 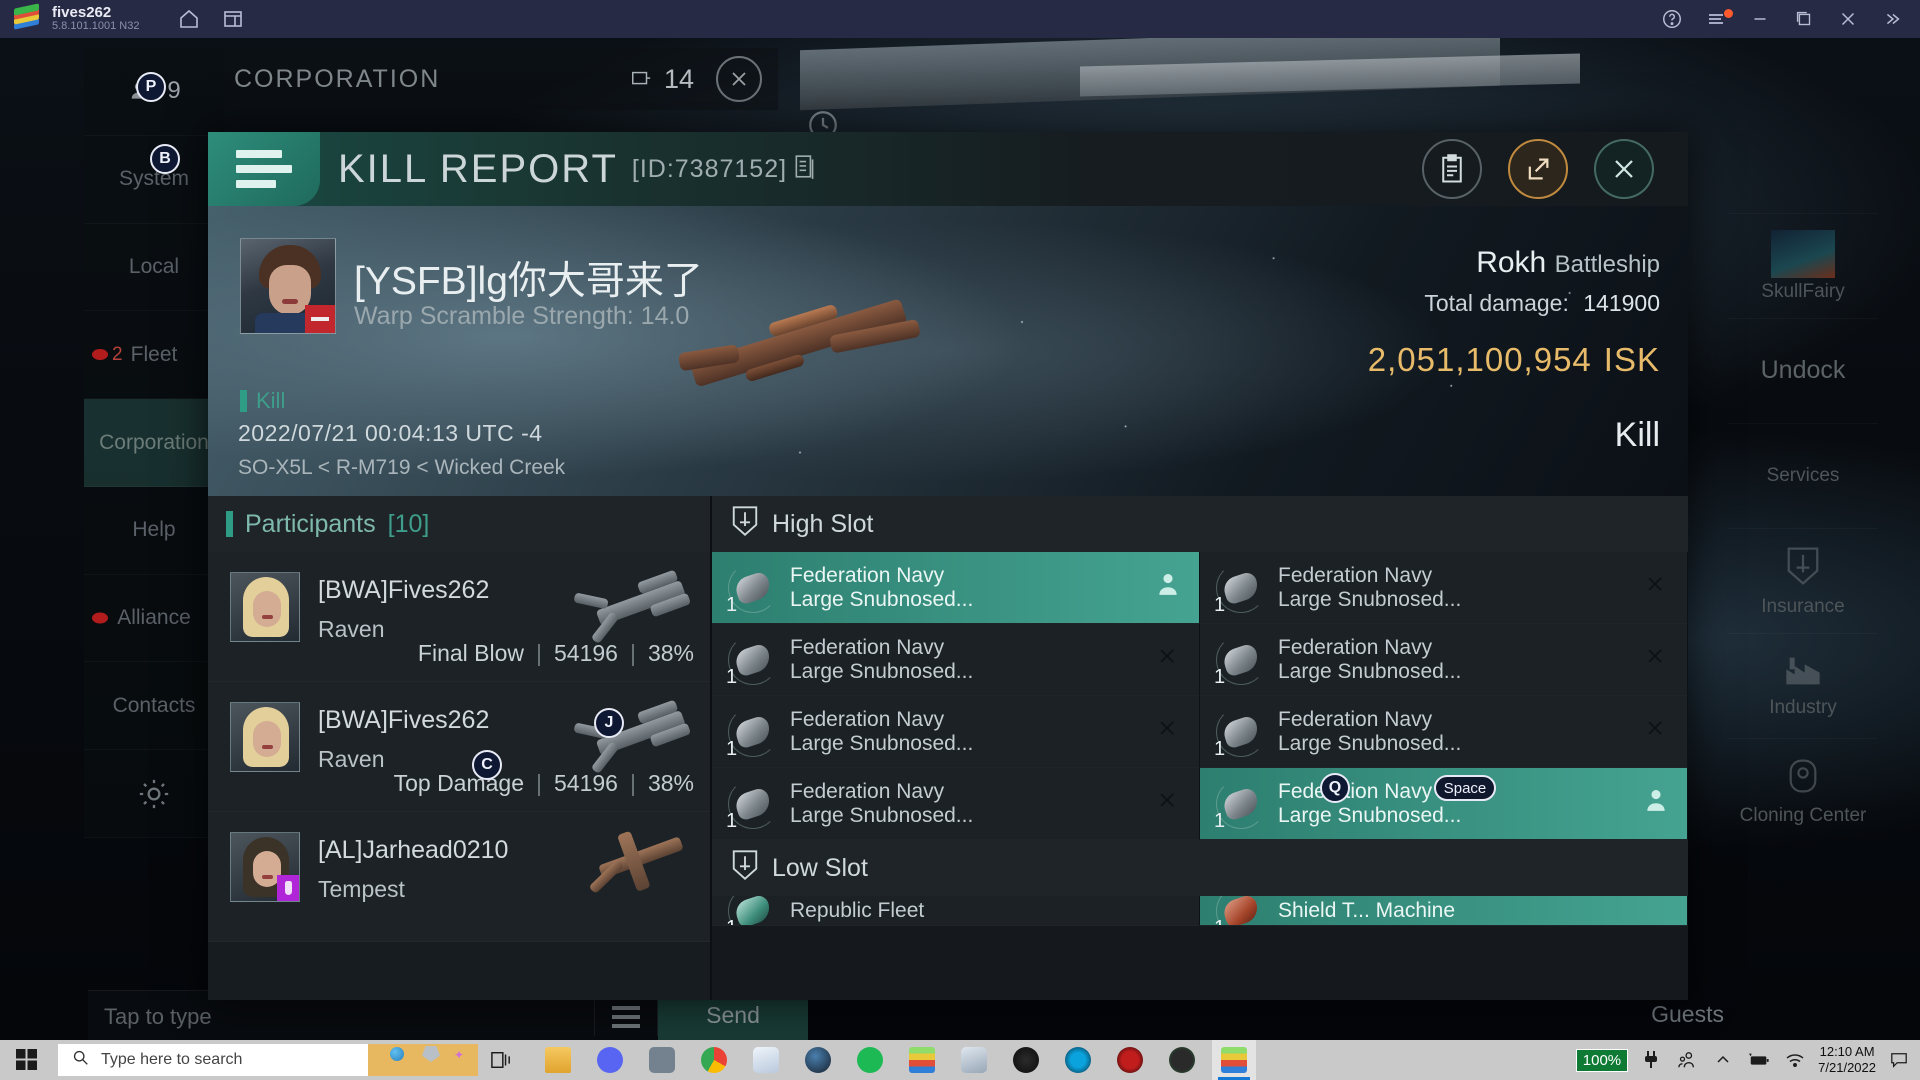 I want to click on home-icon, so click(x=189, y=19).